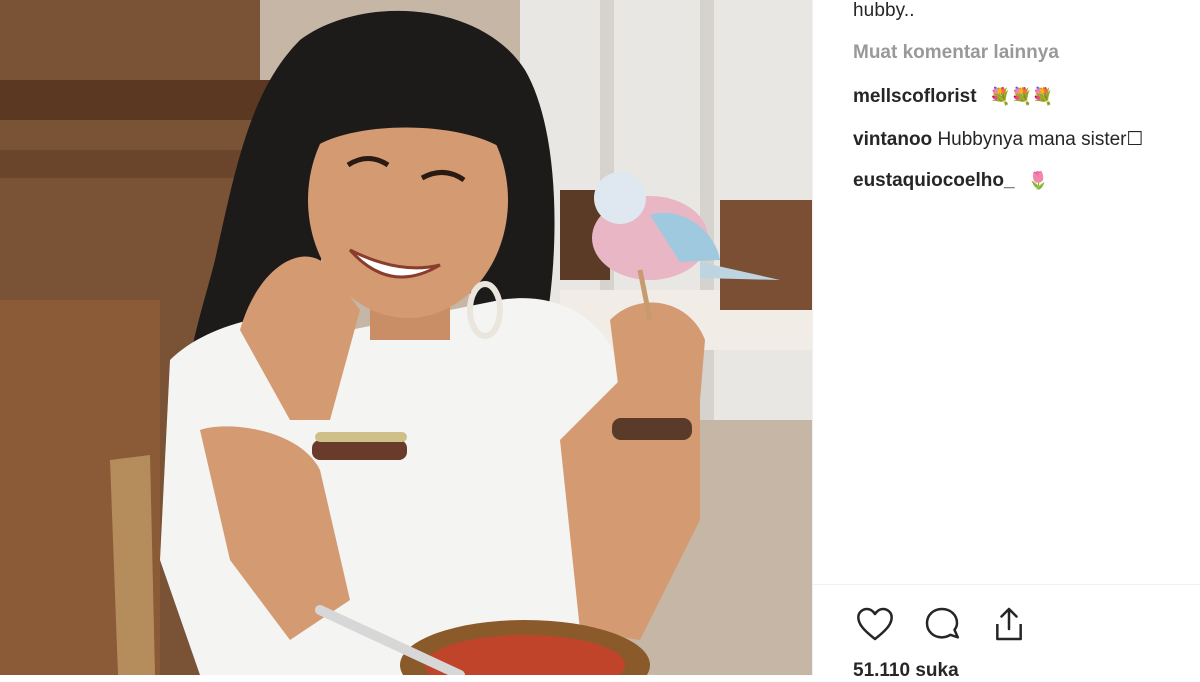 The height and width of the screenshot is (682, 1200). I want to click on speech-bubble-icon, so click(942, 623).